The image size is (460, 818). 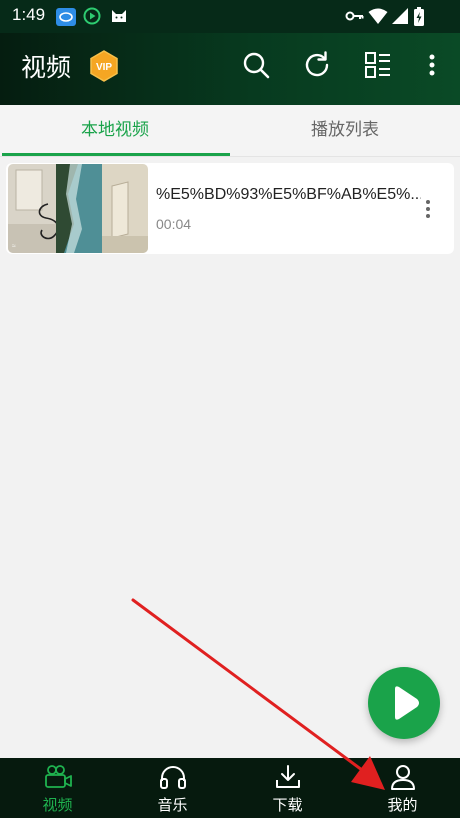 What do you see at coordinates (288, 776) in the screenshot?
I see `download-icon` at bounding box center [288, 776].